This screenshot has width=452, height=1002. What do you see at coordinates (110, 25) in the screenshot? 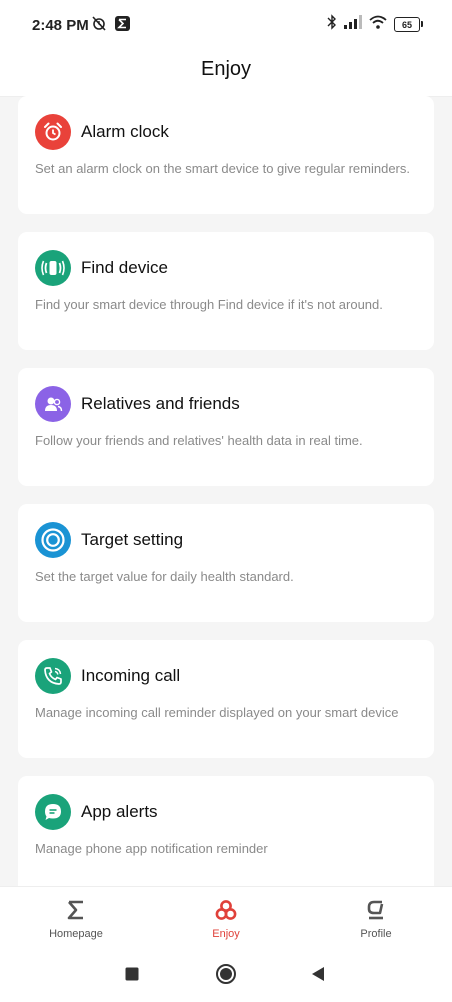
I see `status-left-icons` at bounding box center [110, 25].